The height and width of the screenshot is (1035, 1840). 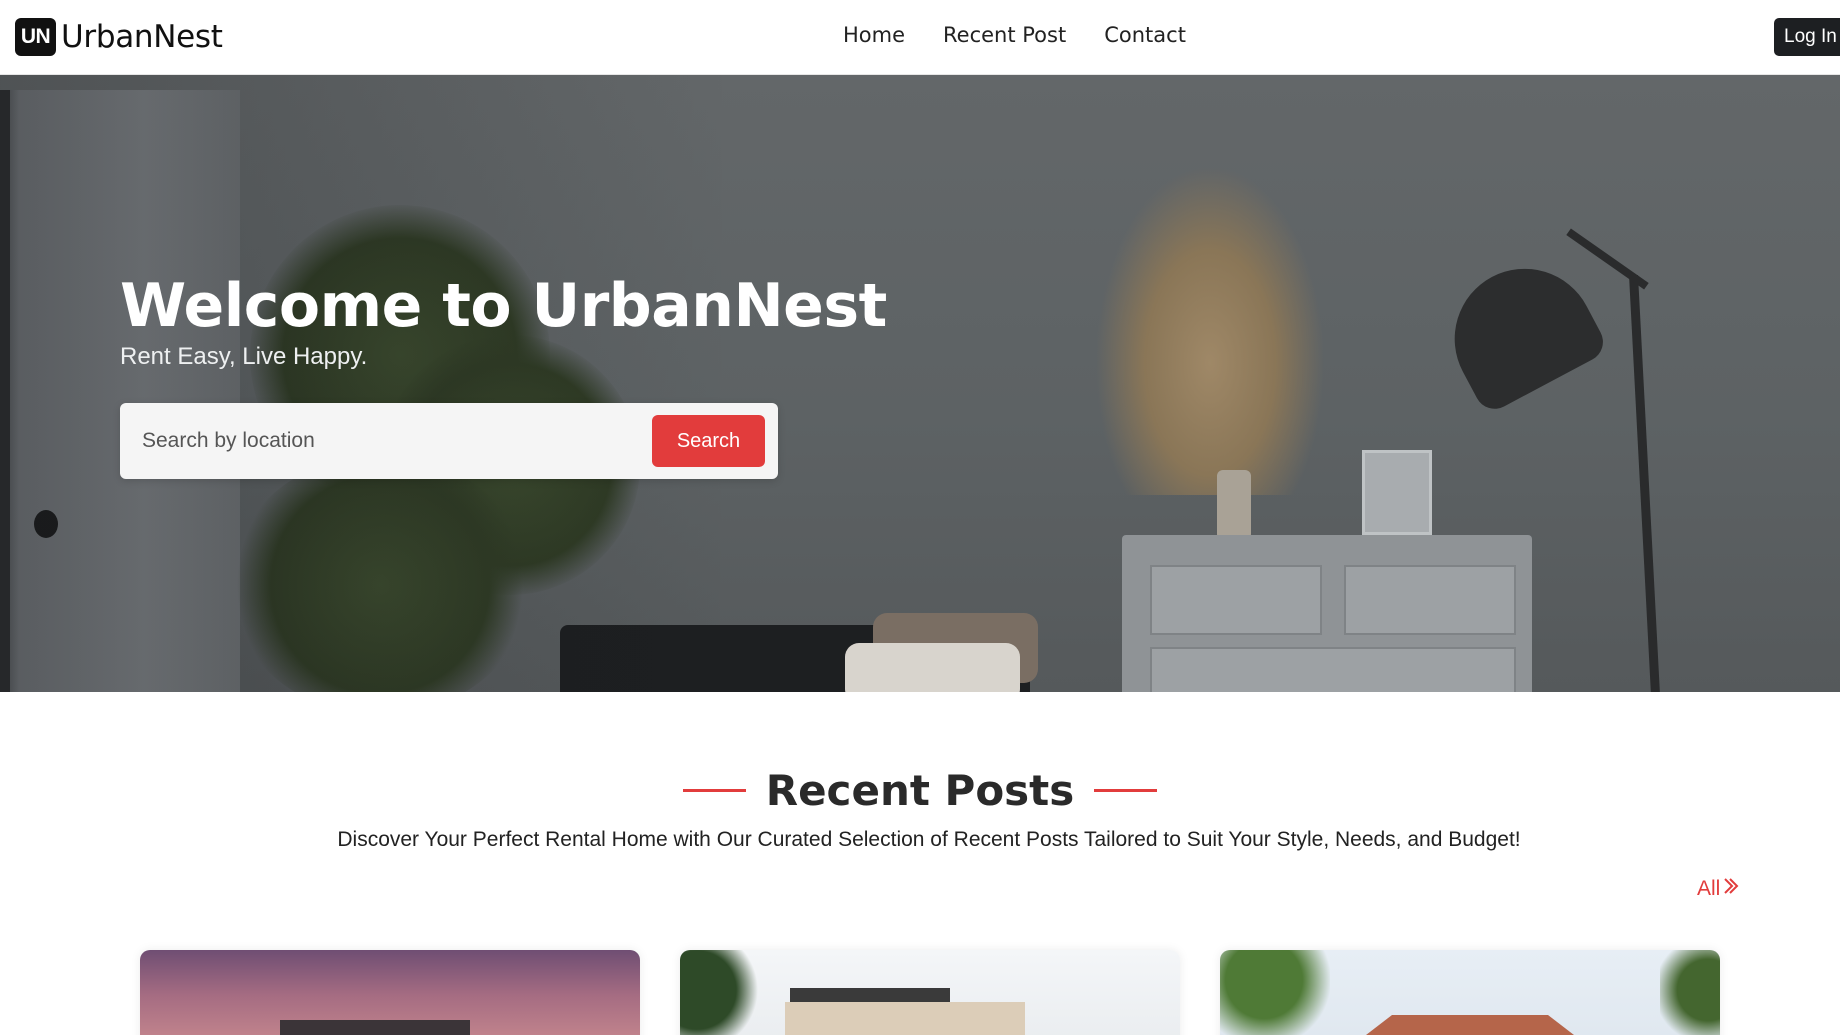 What do you see at coordinates (503, 306) in the screenshot?
I see `hero-title: Welcome to UrbanNest` at bounding box center [503, 306].